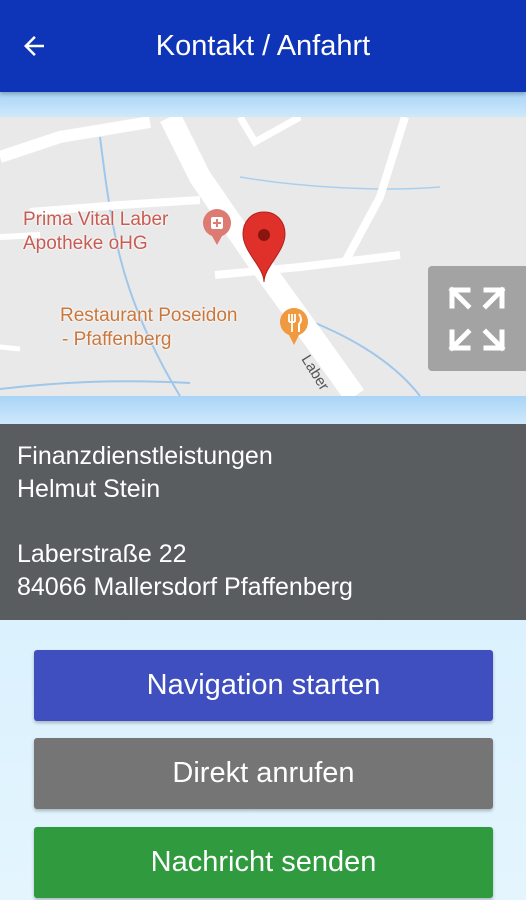 The height and width of the screenshot is (900, 526). What do you see at coordinates (102, 554) in the screenshot?
I see `street-address: Laberstraße 22` at bounding box center [102, 554].